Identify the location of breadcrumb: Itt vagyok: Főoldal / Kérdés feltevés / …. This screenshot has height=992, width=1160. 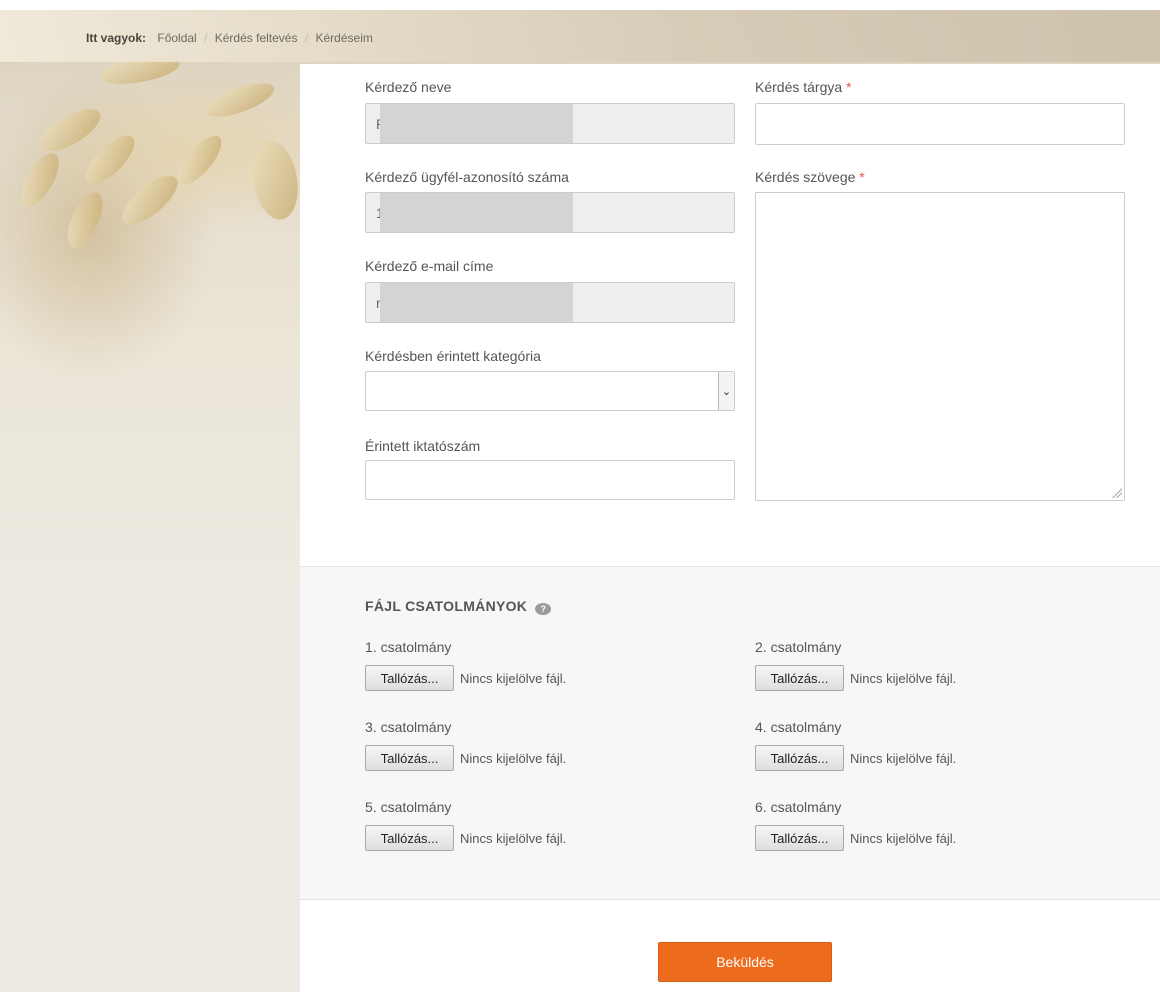
(229, 38).